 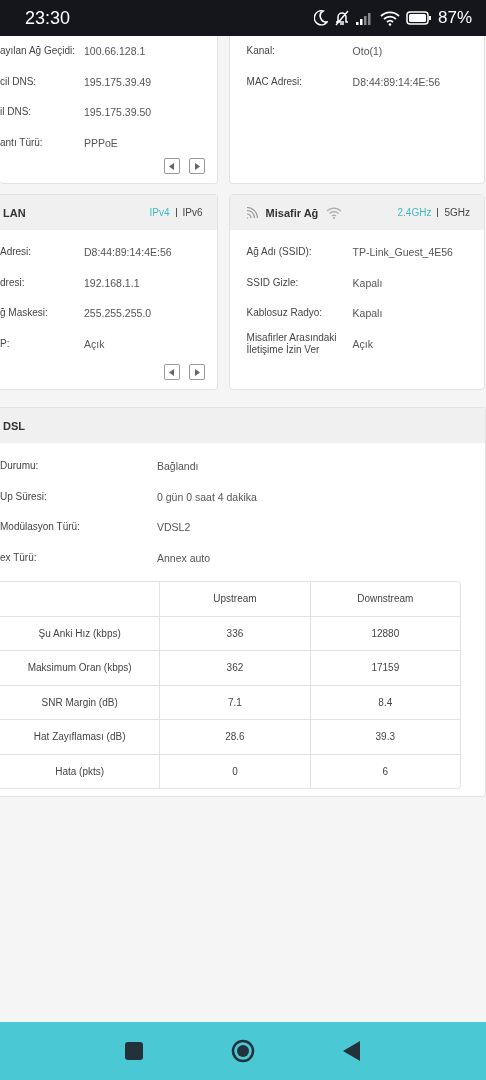 What do you see at coordinates (118, 112) in the screenshot?
I see `field-value: 195.175.39.50` at bounding box center [118, 112].